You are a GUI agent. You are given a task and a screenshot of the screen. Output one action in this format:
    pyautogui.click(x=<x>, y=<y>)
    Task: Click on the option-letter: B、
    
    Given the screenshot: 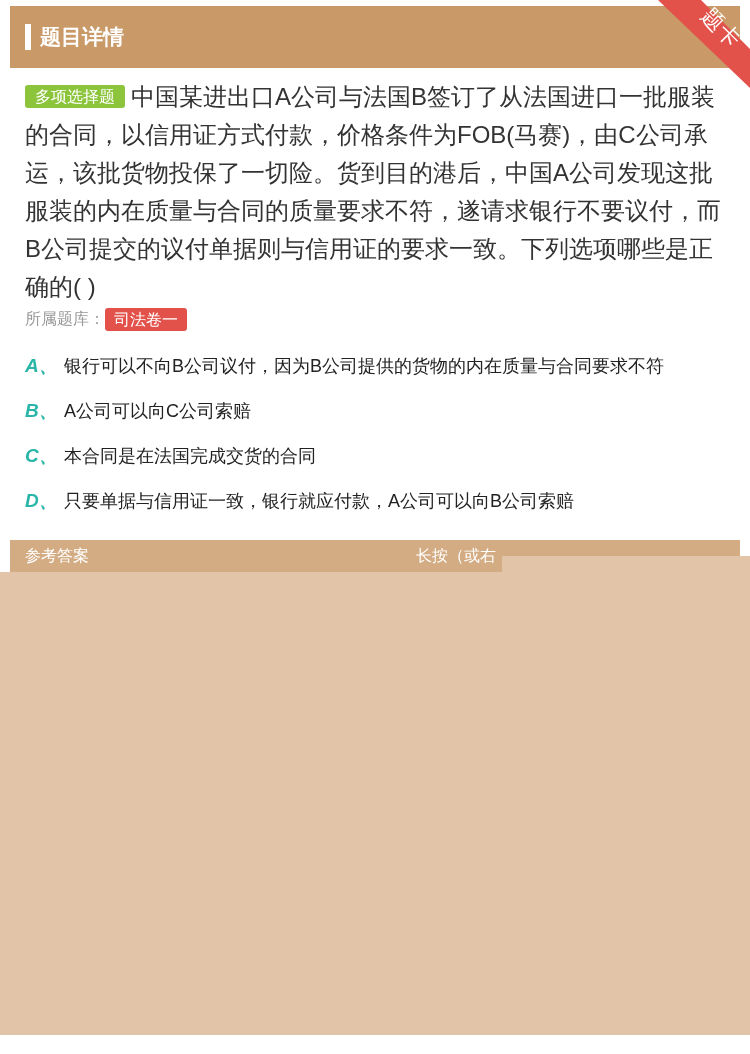 What is the action you would take?
    pyautogui.click(x=42, y=411)
    